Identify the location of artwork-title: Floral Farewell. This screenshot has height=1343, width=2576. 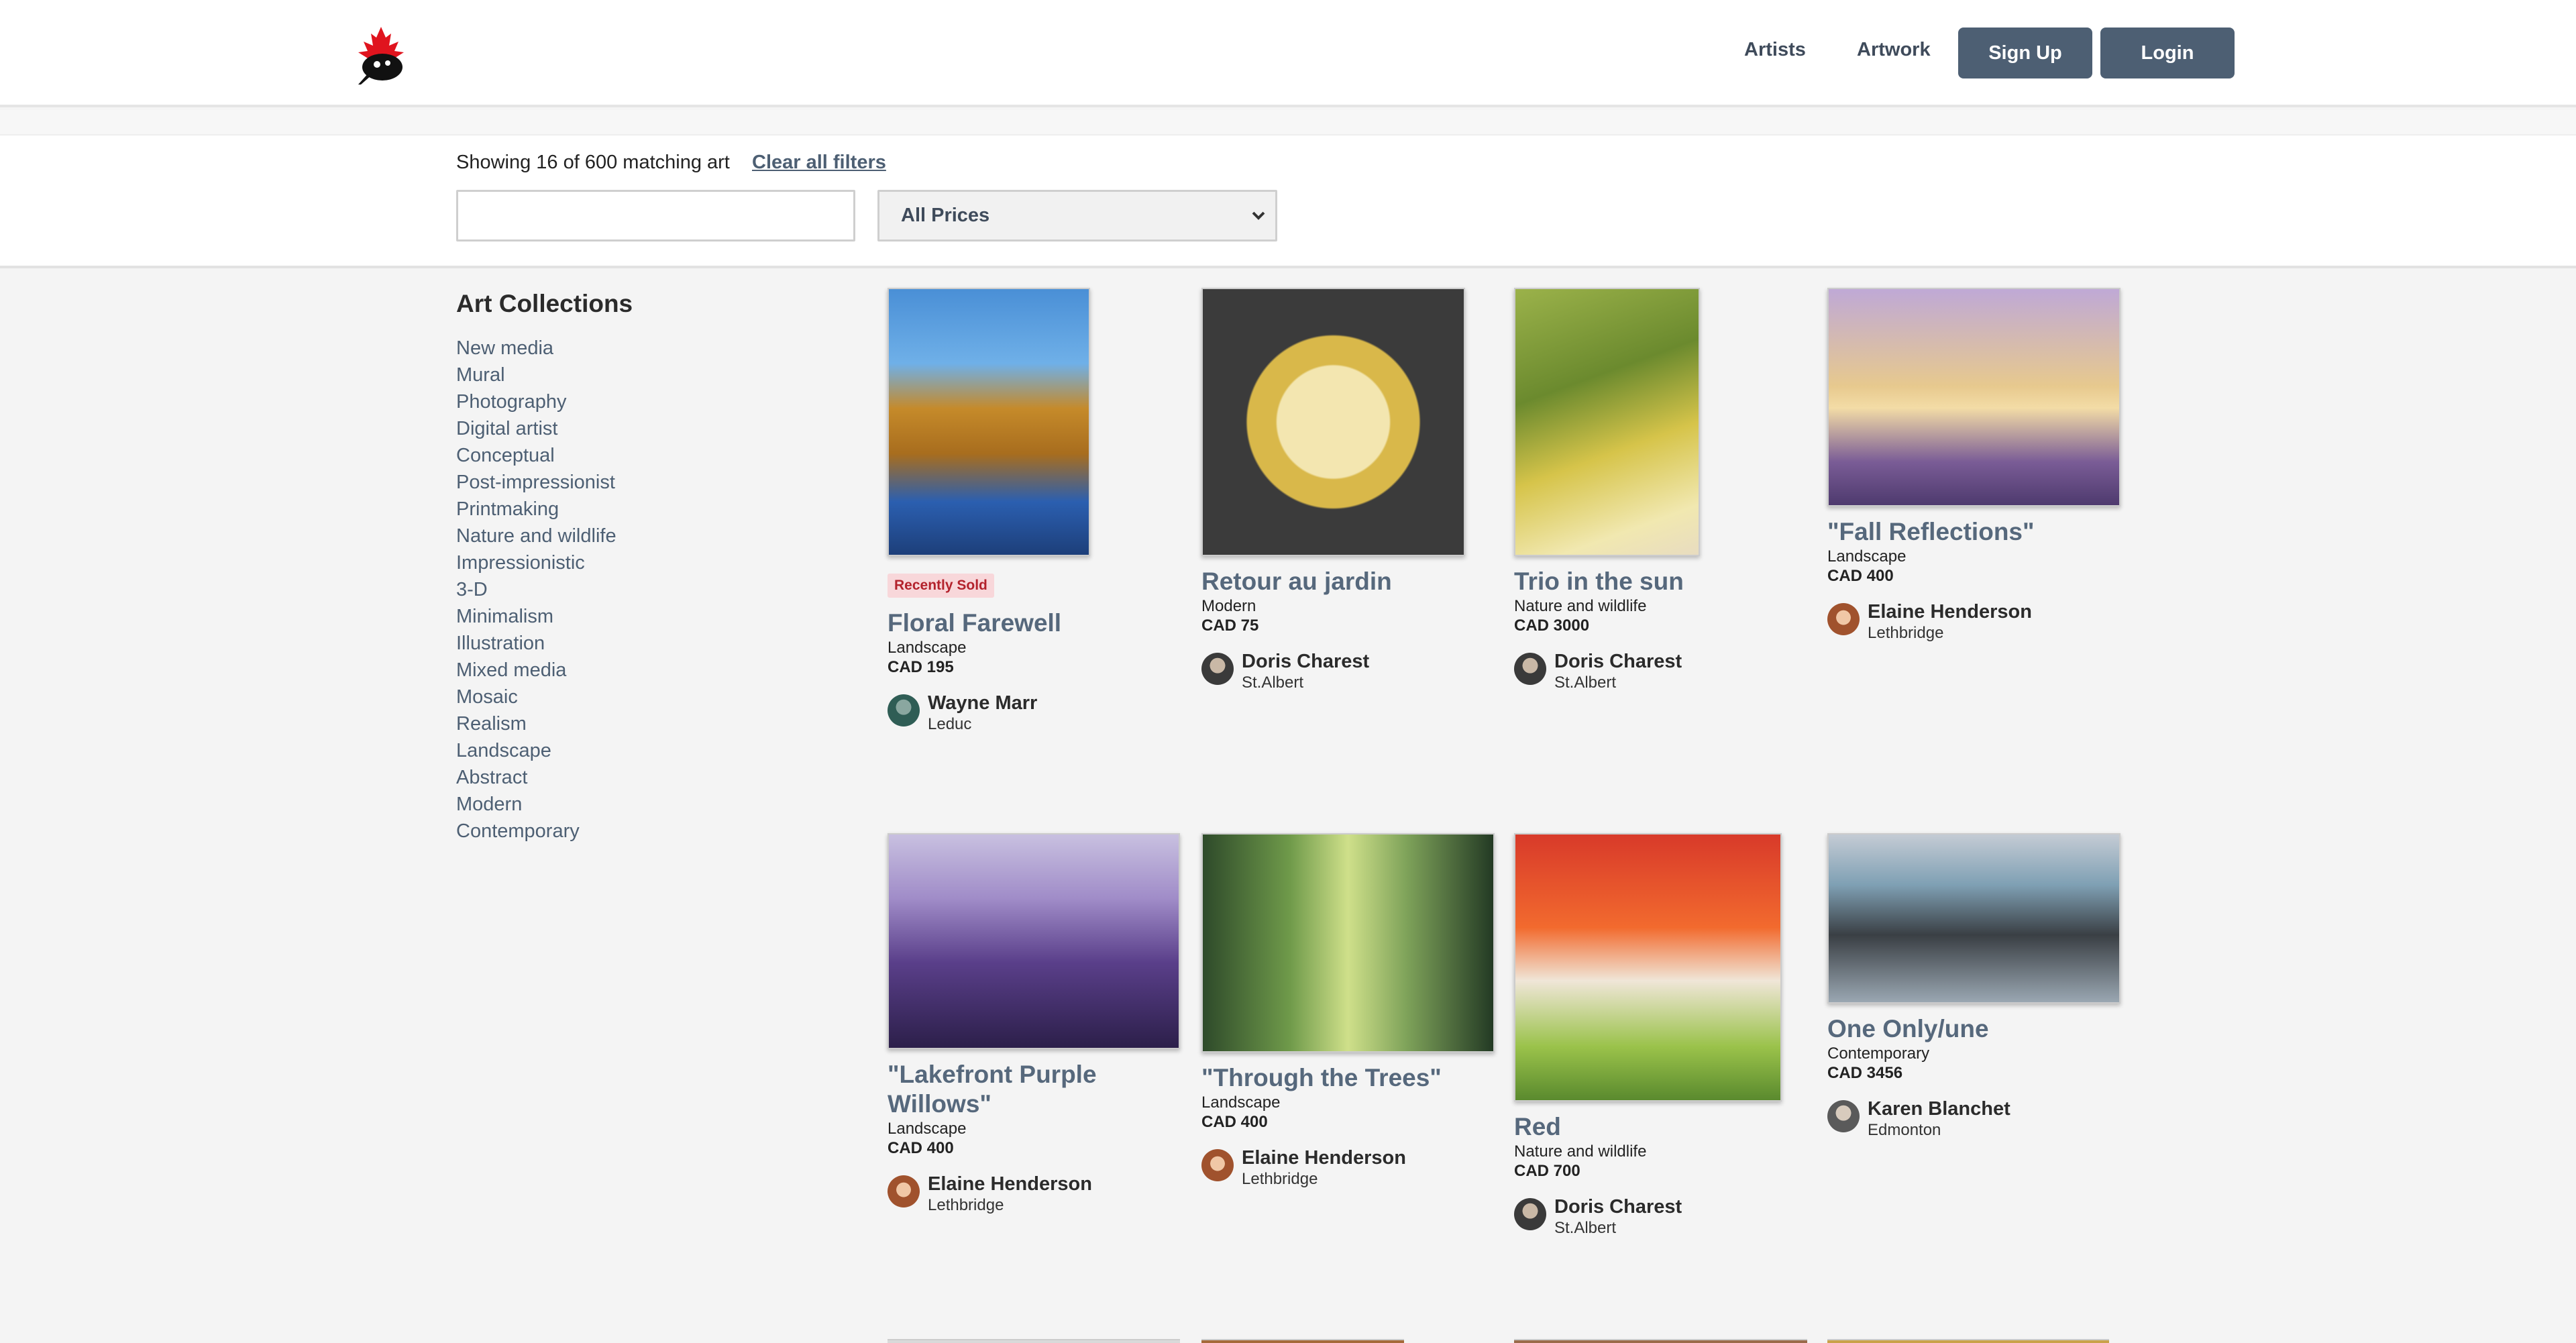
(1045, 623).